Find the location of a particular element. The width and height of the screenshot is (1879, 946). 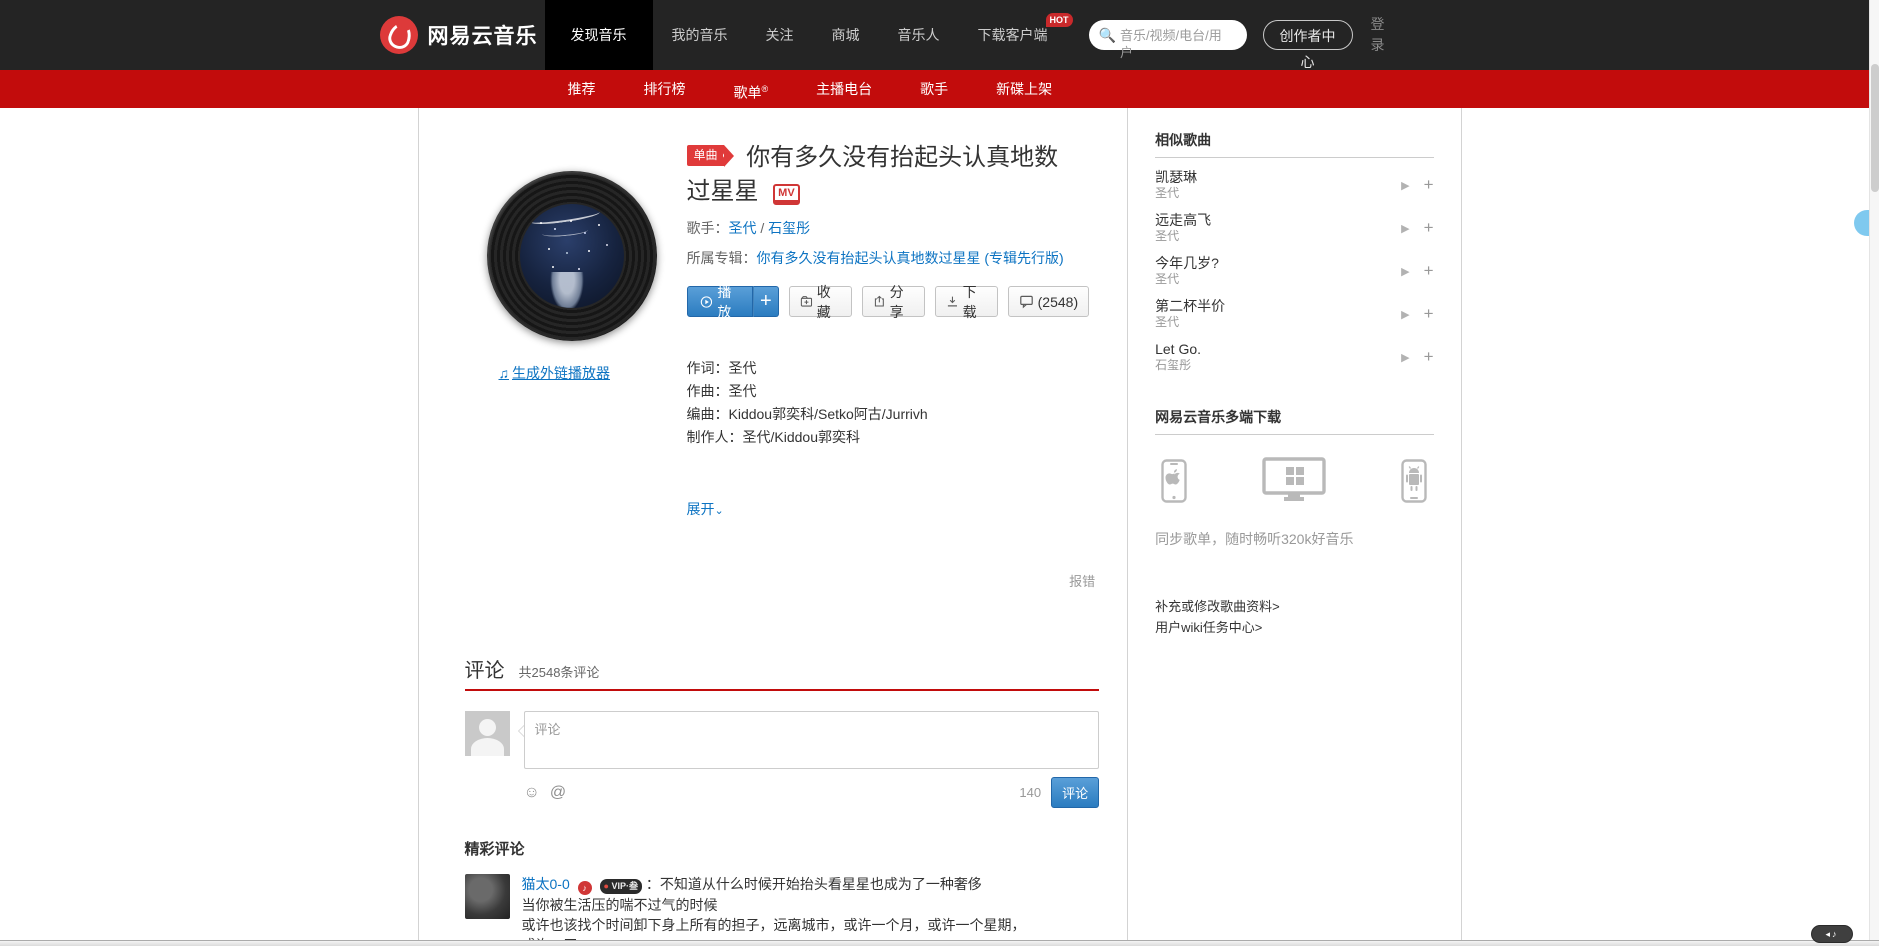

mv-badge: MV is located at coordinates (786, 194).